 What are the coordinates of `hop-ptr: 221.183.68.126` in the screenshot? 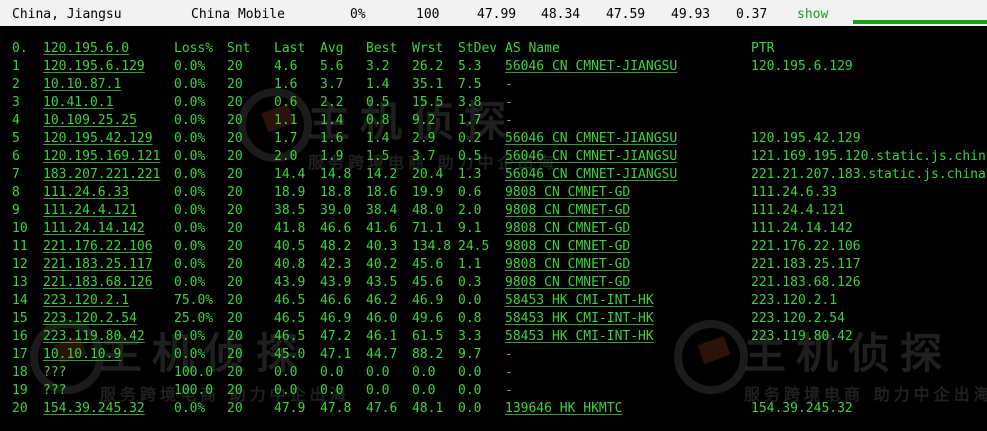 It's located at (806, 282).